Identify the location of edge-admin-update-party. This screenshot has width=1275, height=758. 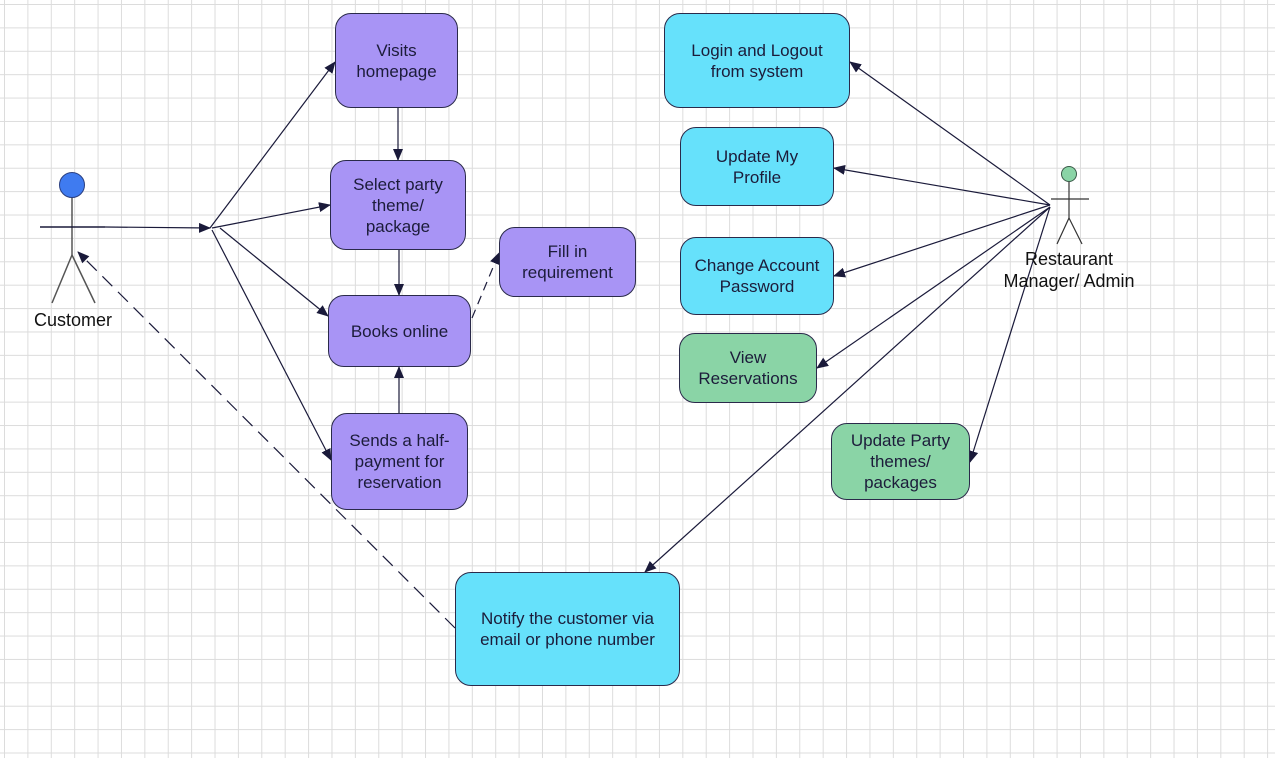
(1009, 334).